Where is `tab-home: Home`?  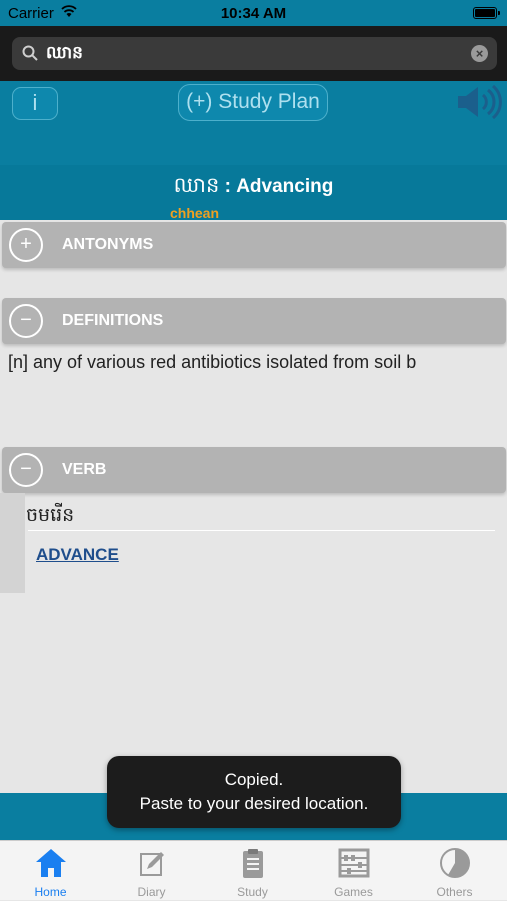 tab-home: Home is located at coordinates (50, 871).